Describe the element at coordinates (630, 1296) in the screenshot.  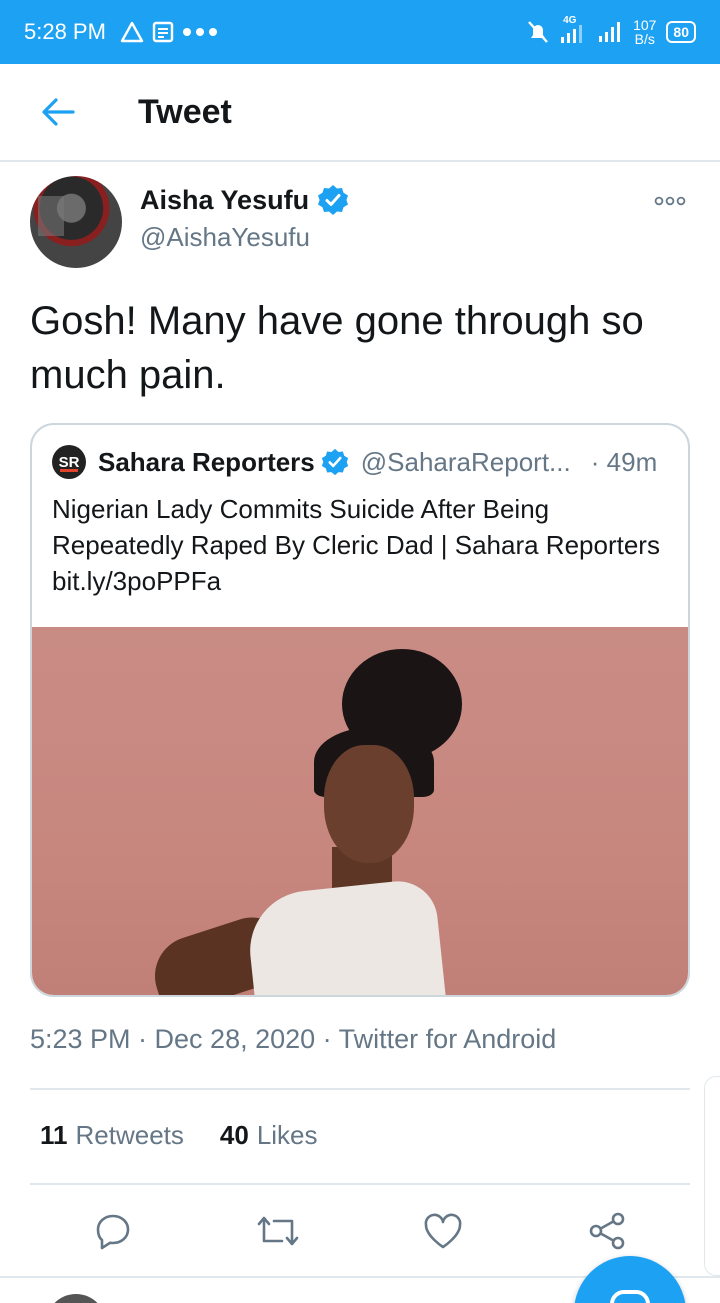
I see `compose-icon` at that location.